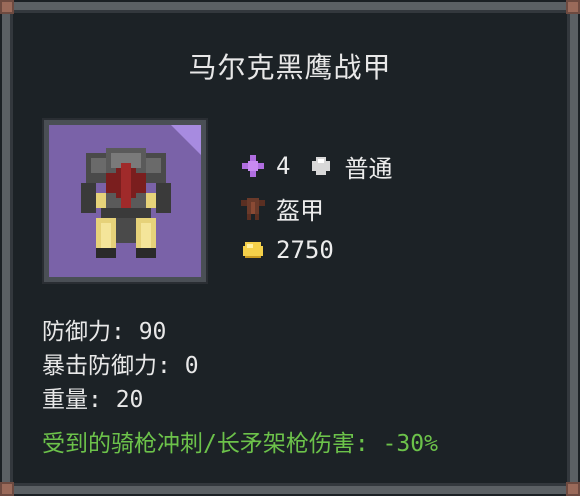 The width and height of the screenshot is (580, 496). Describe the element at coordinates (104, 332) in the screenshot. I see `defense-stat: 防御力: 90` at that location.